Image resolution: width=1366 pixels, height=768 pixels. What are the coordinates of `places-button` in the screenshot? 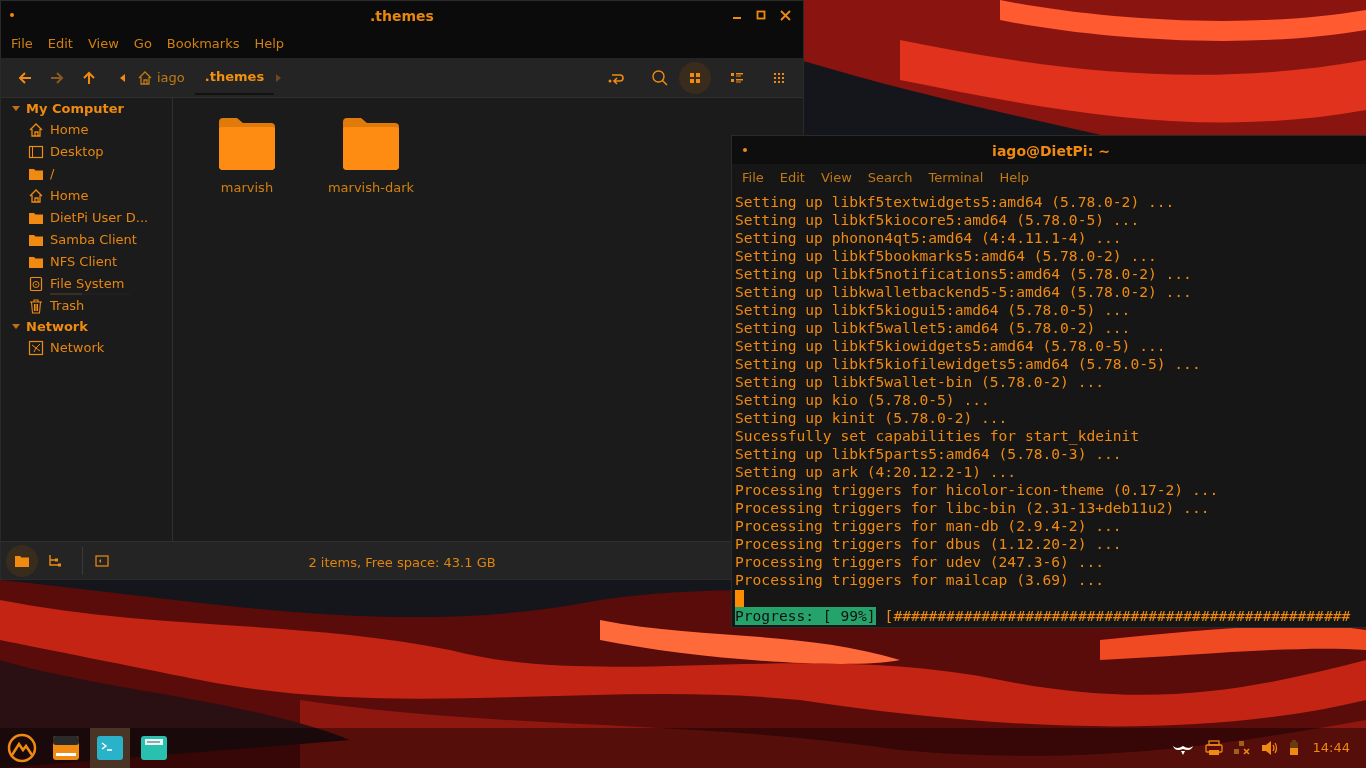 It's located at (22, 560).